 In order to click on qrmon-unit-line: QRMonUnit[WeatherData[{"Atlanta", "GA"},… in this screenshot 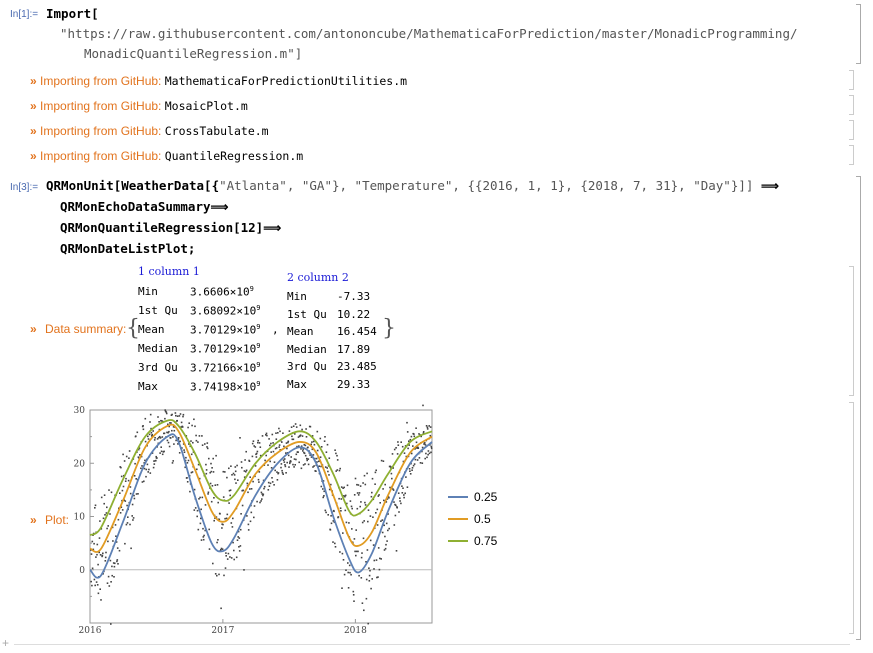, I will do `click(412, 185)`.